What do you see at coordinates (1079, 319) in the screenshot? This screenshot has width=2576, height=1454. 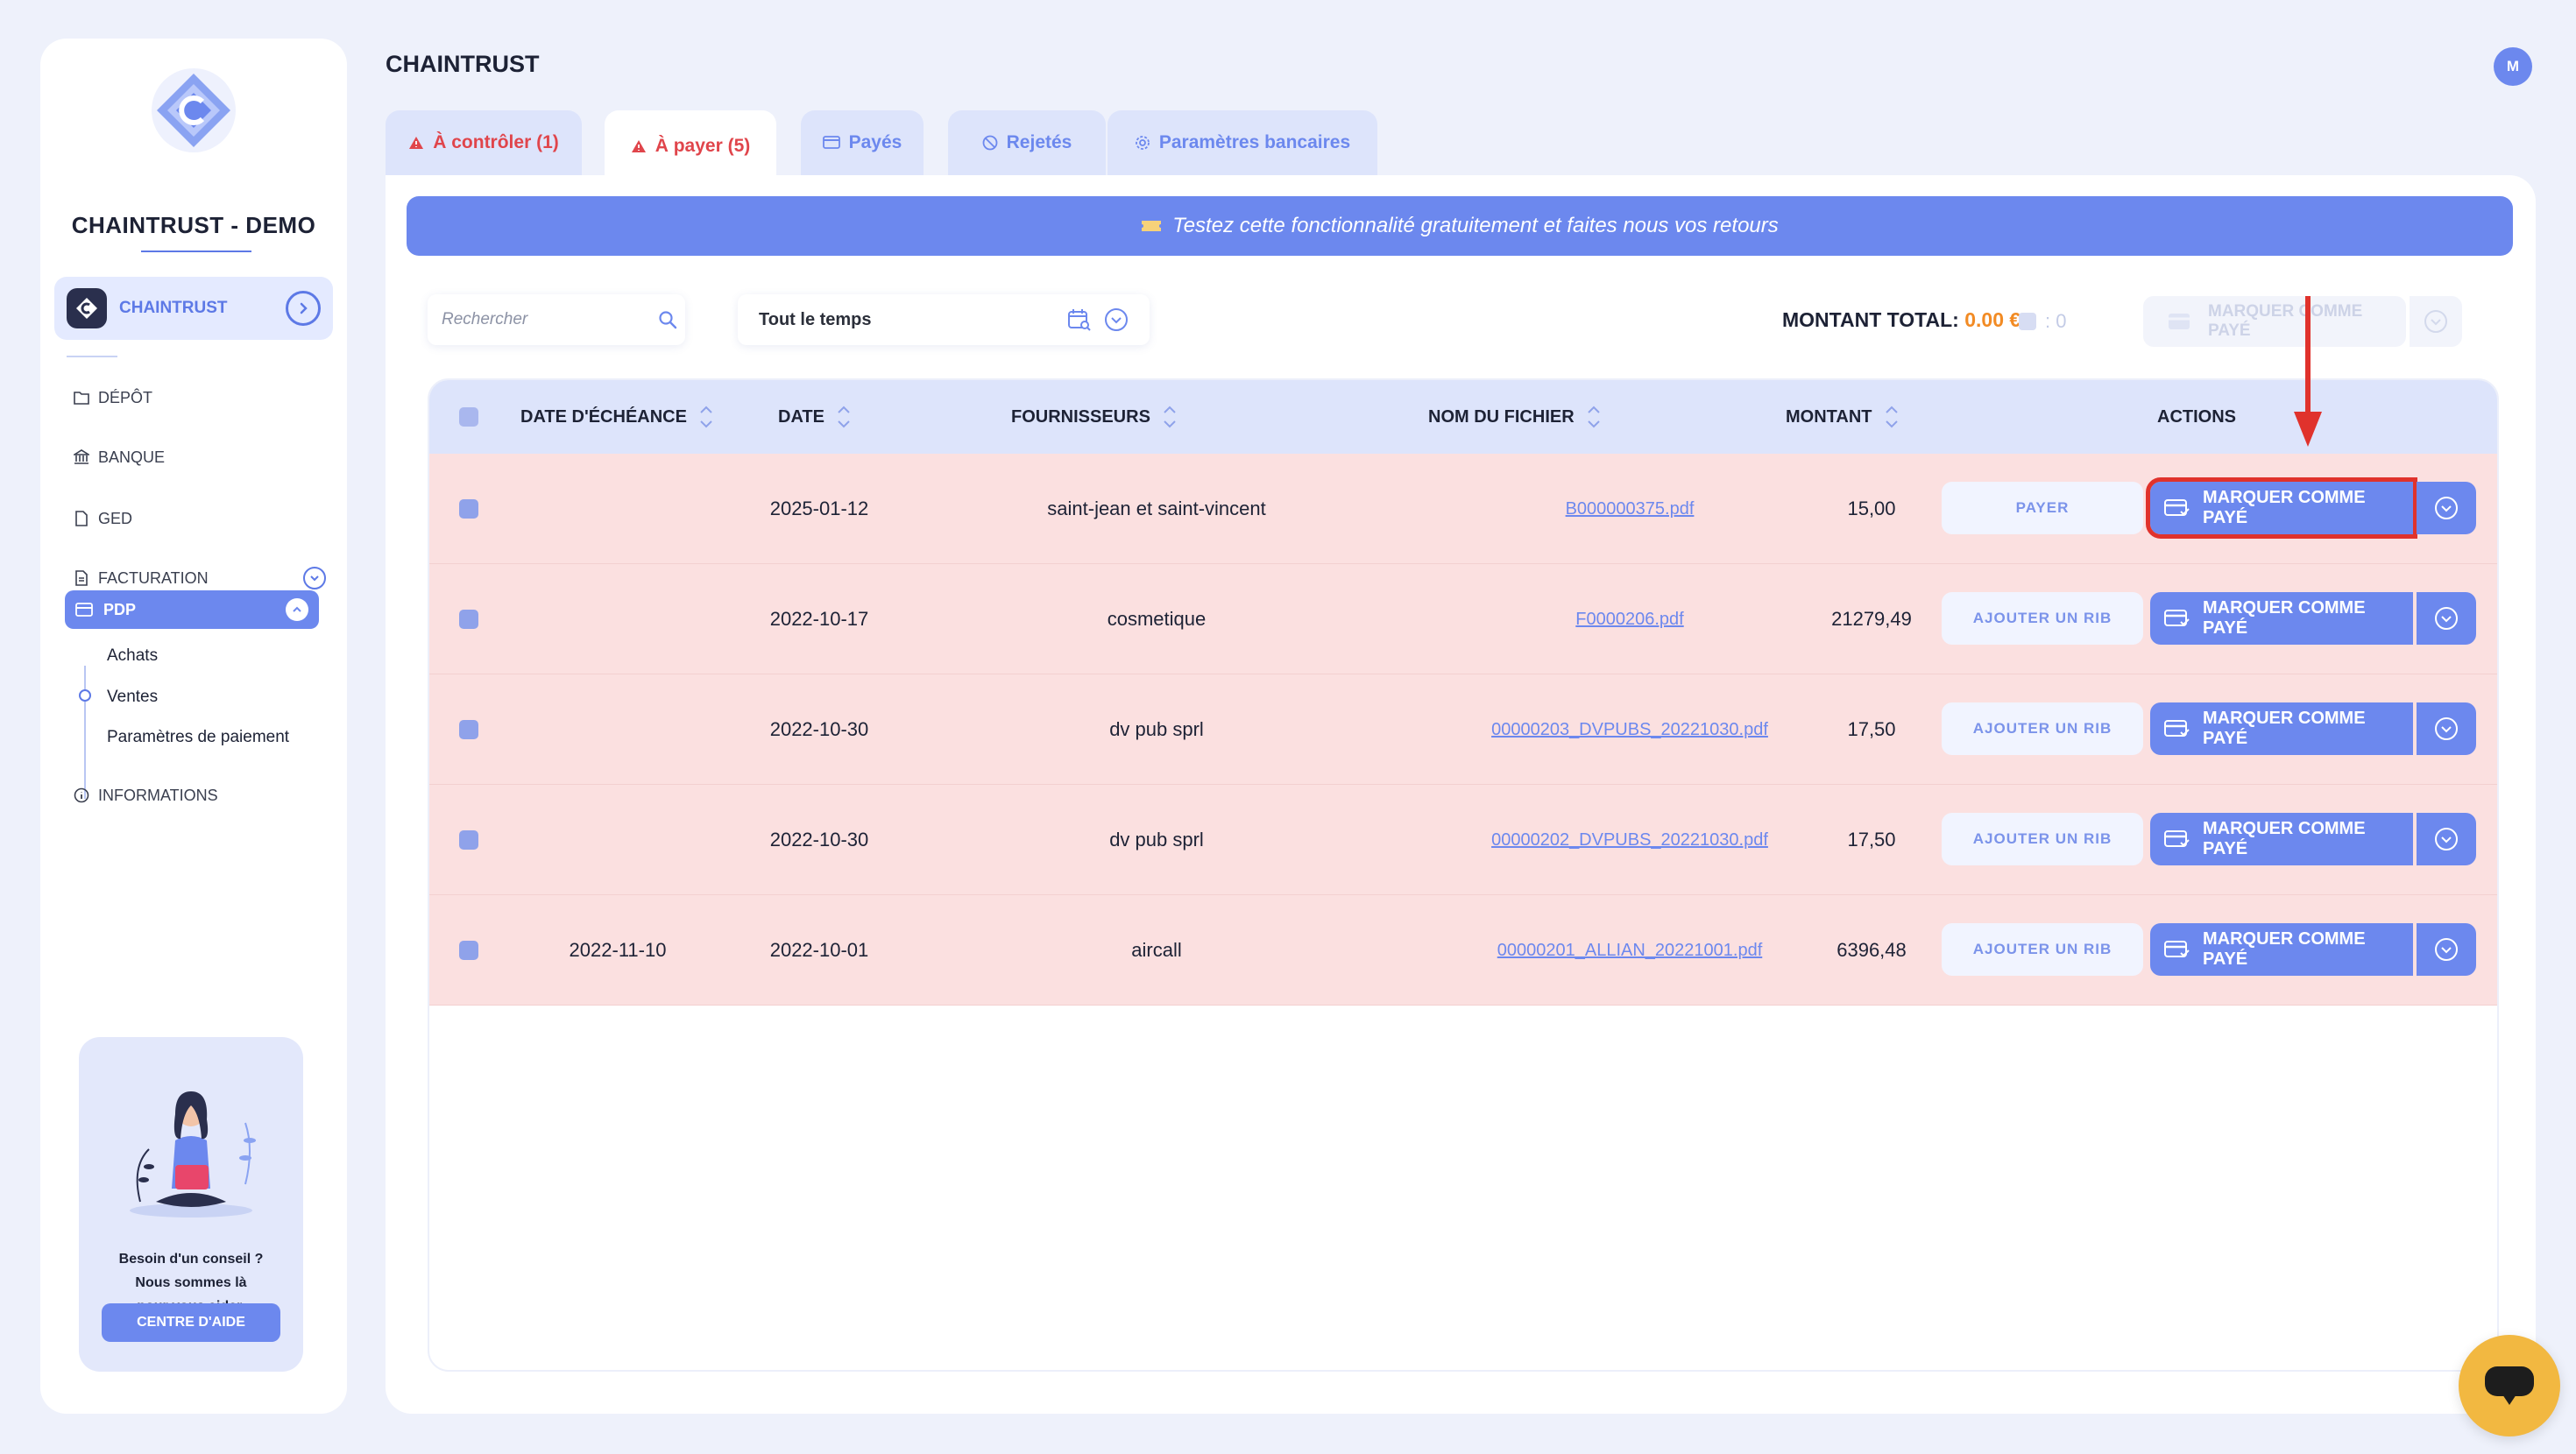 I see `calendar-search-icon` at bounding box center [1079, 319].